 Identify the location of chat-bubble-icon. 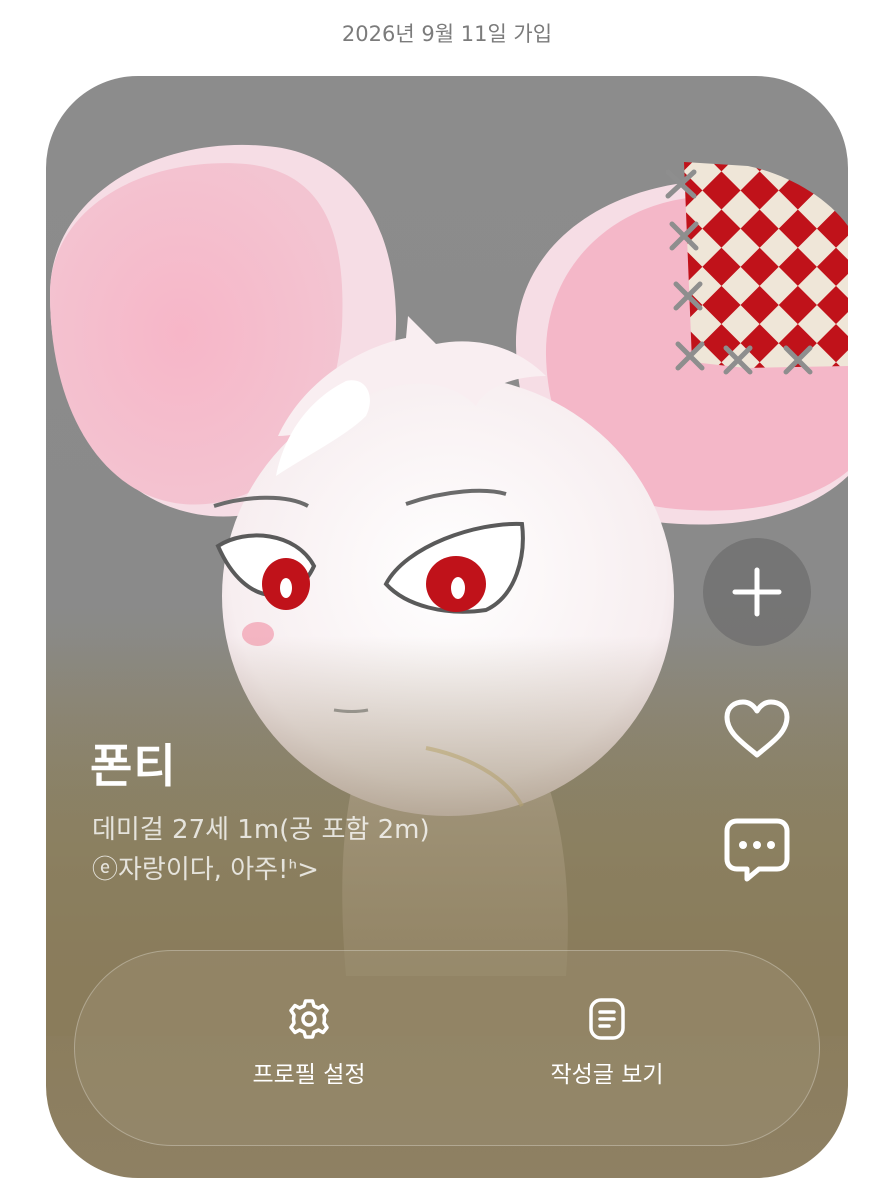
(757, 850).